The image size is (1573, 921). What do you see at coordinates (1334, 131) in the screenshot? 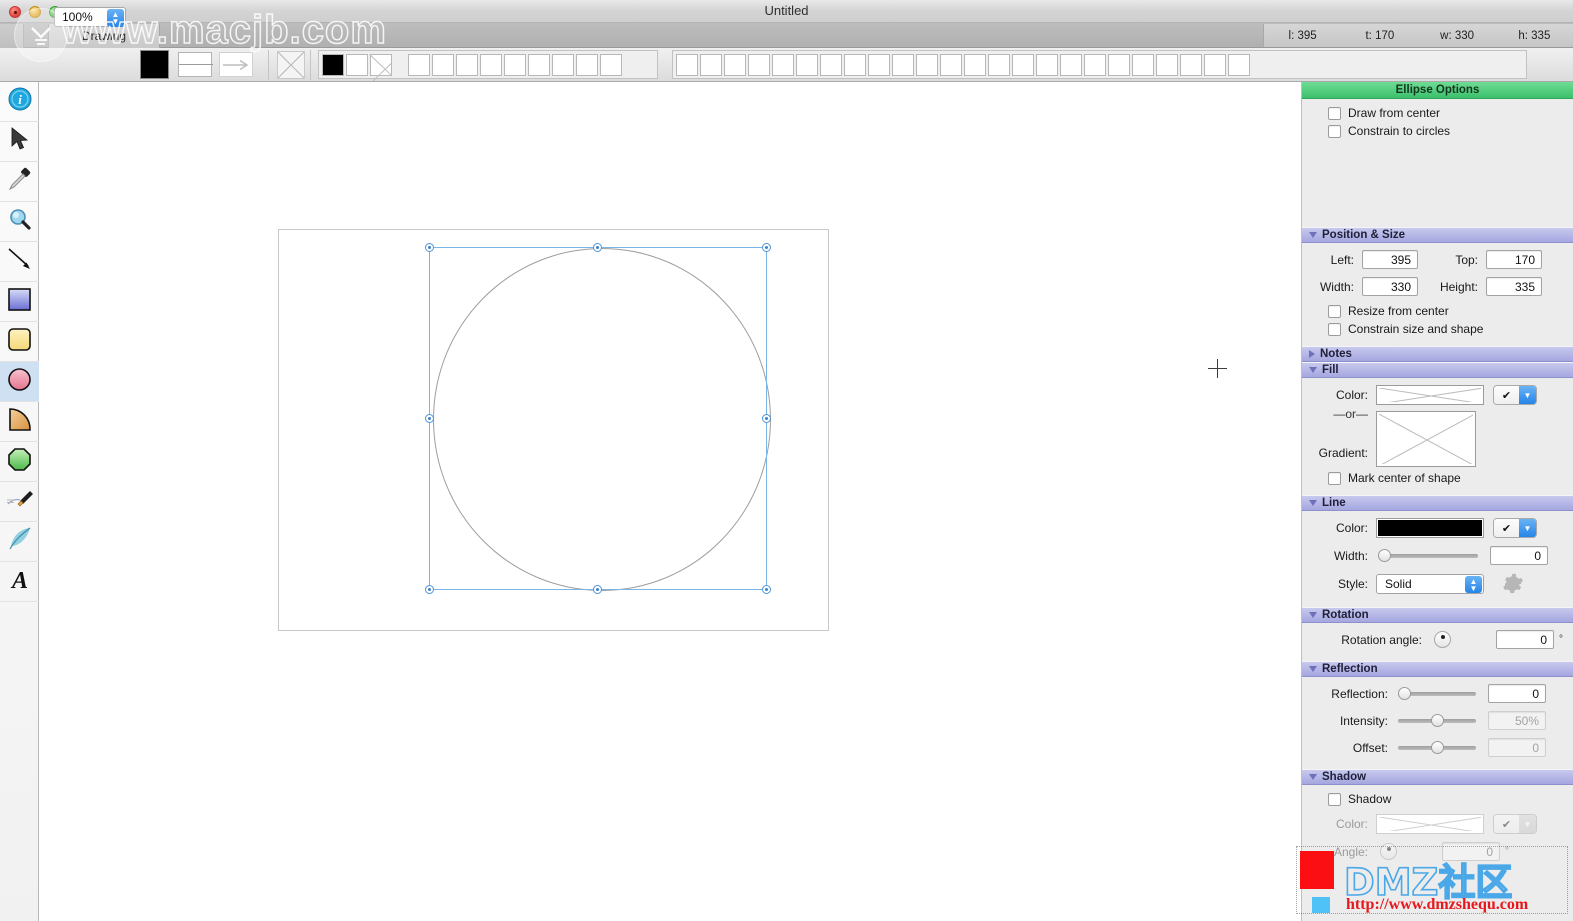
I see `checkbox-constrain-to-circles` at bounding box center [1334, 131].